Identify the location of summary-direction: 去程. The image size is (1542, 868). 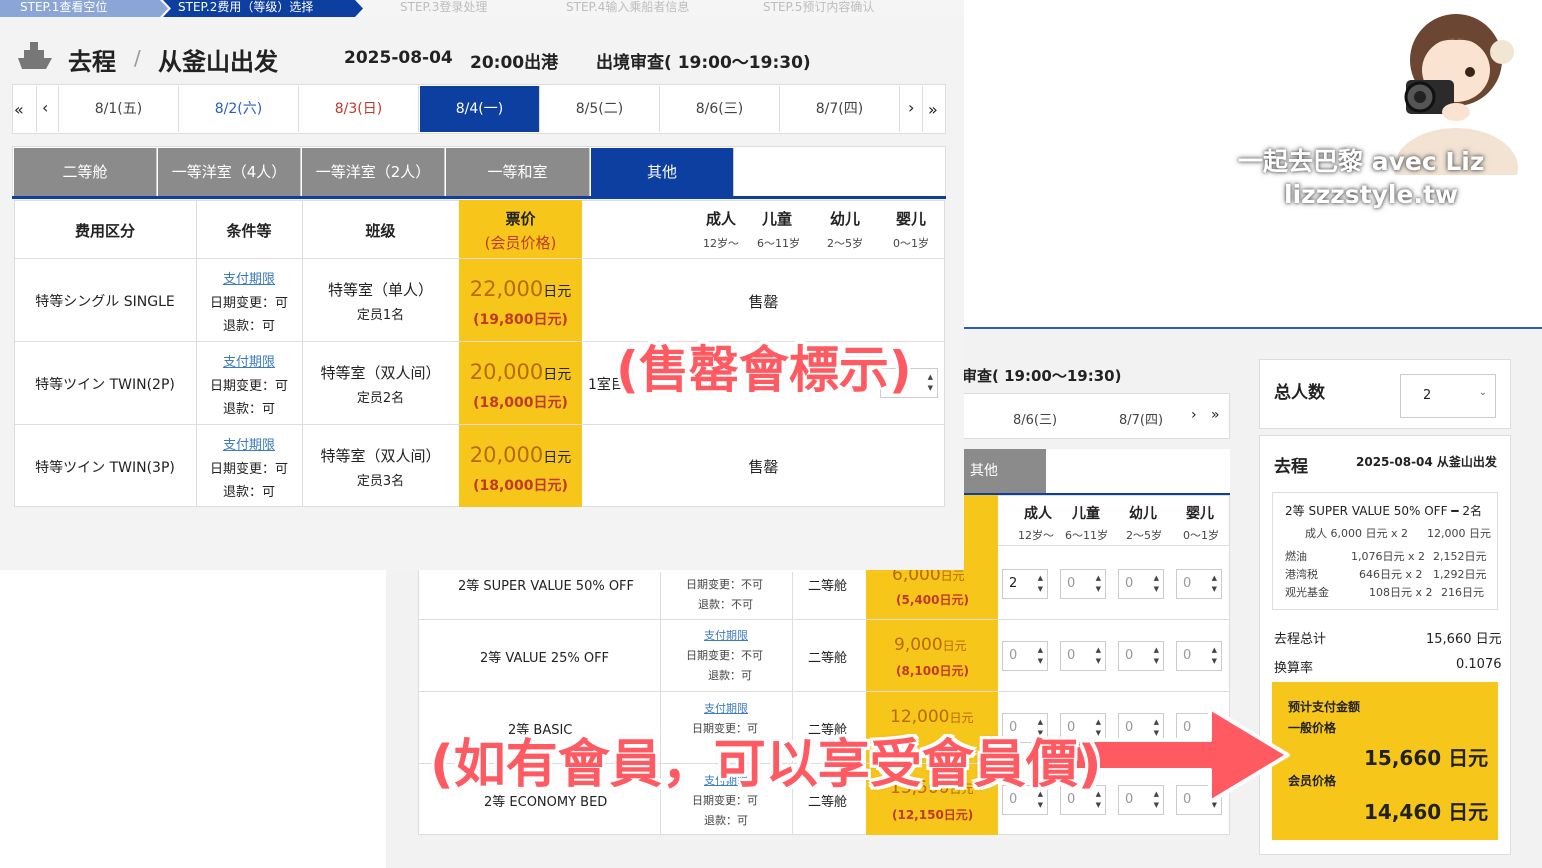
(1291, 467).